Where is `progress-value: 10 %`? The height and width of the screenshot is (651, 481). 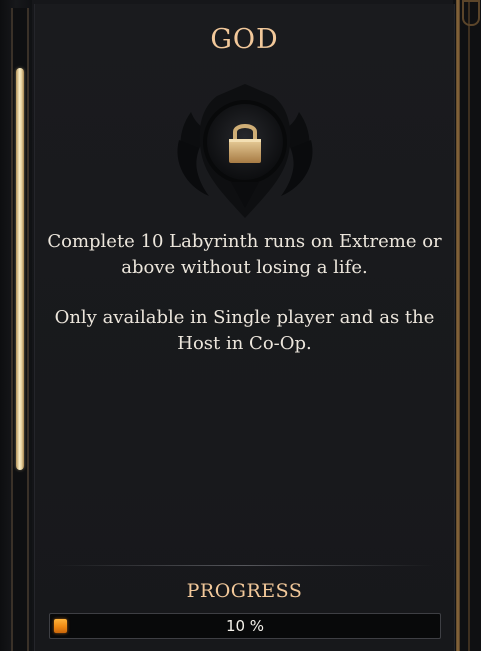 progress-value: 10 % is located at coordinates (245, 626).